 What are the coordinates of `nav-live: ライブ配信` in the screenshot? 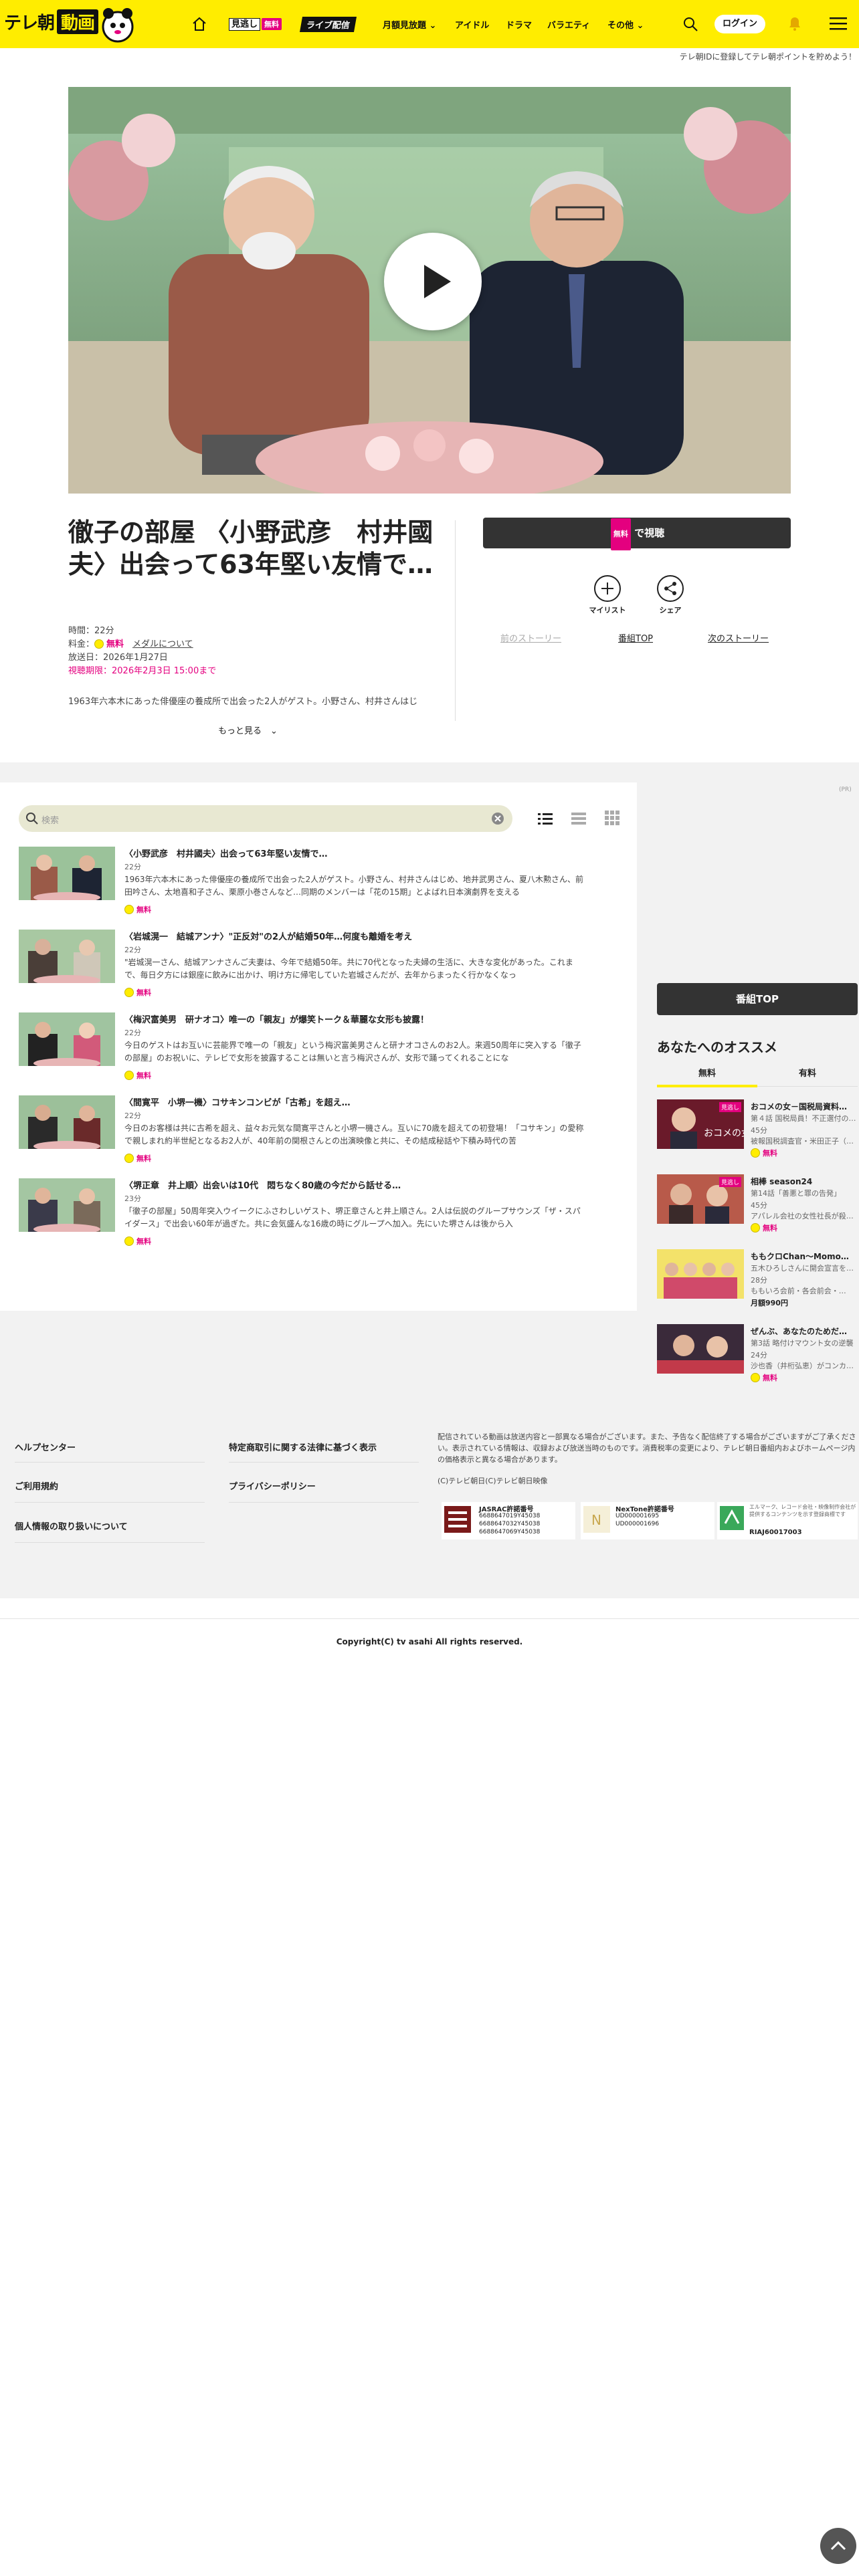 It's located at (328, 24).